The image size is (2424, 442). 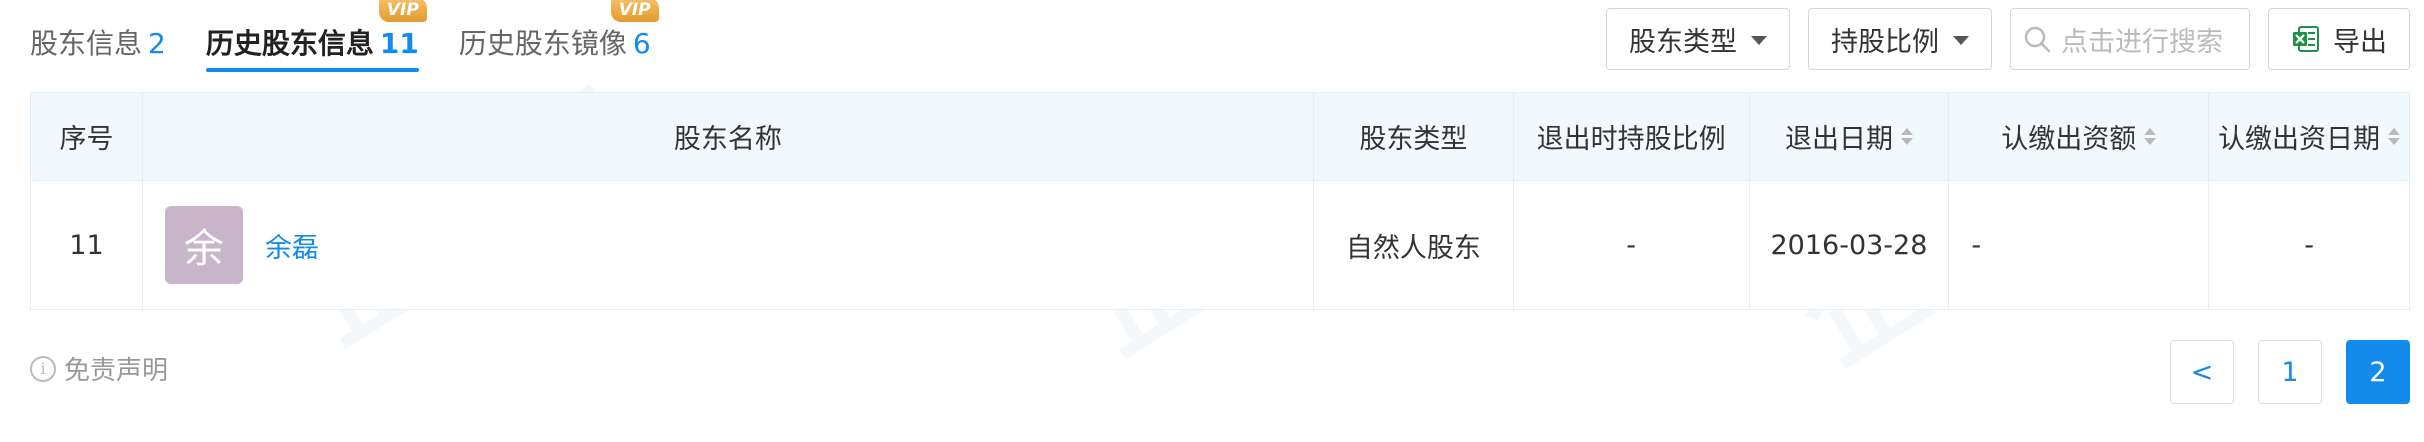 I want to click on page-button-1: 1, so click(x=2290, y=372).